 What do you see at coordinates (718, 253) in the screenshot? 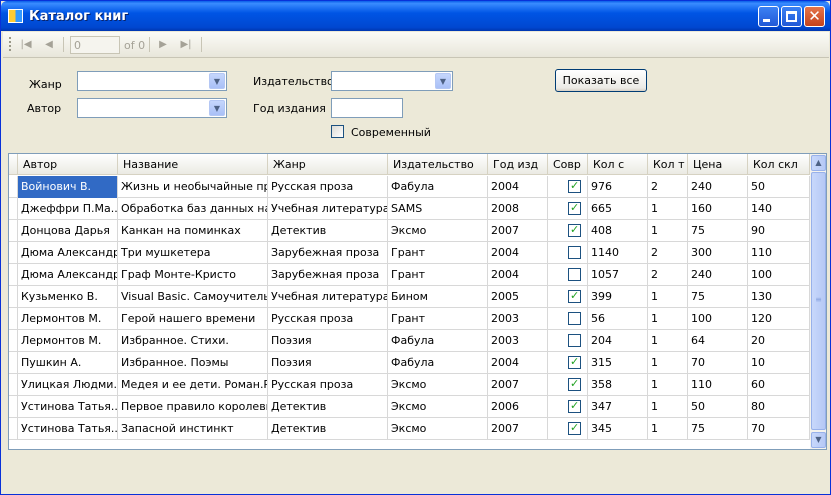
I see `cell-price: 300` at bounding box center [718, 253].